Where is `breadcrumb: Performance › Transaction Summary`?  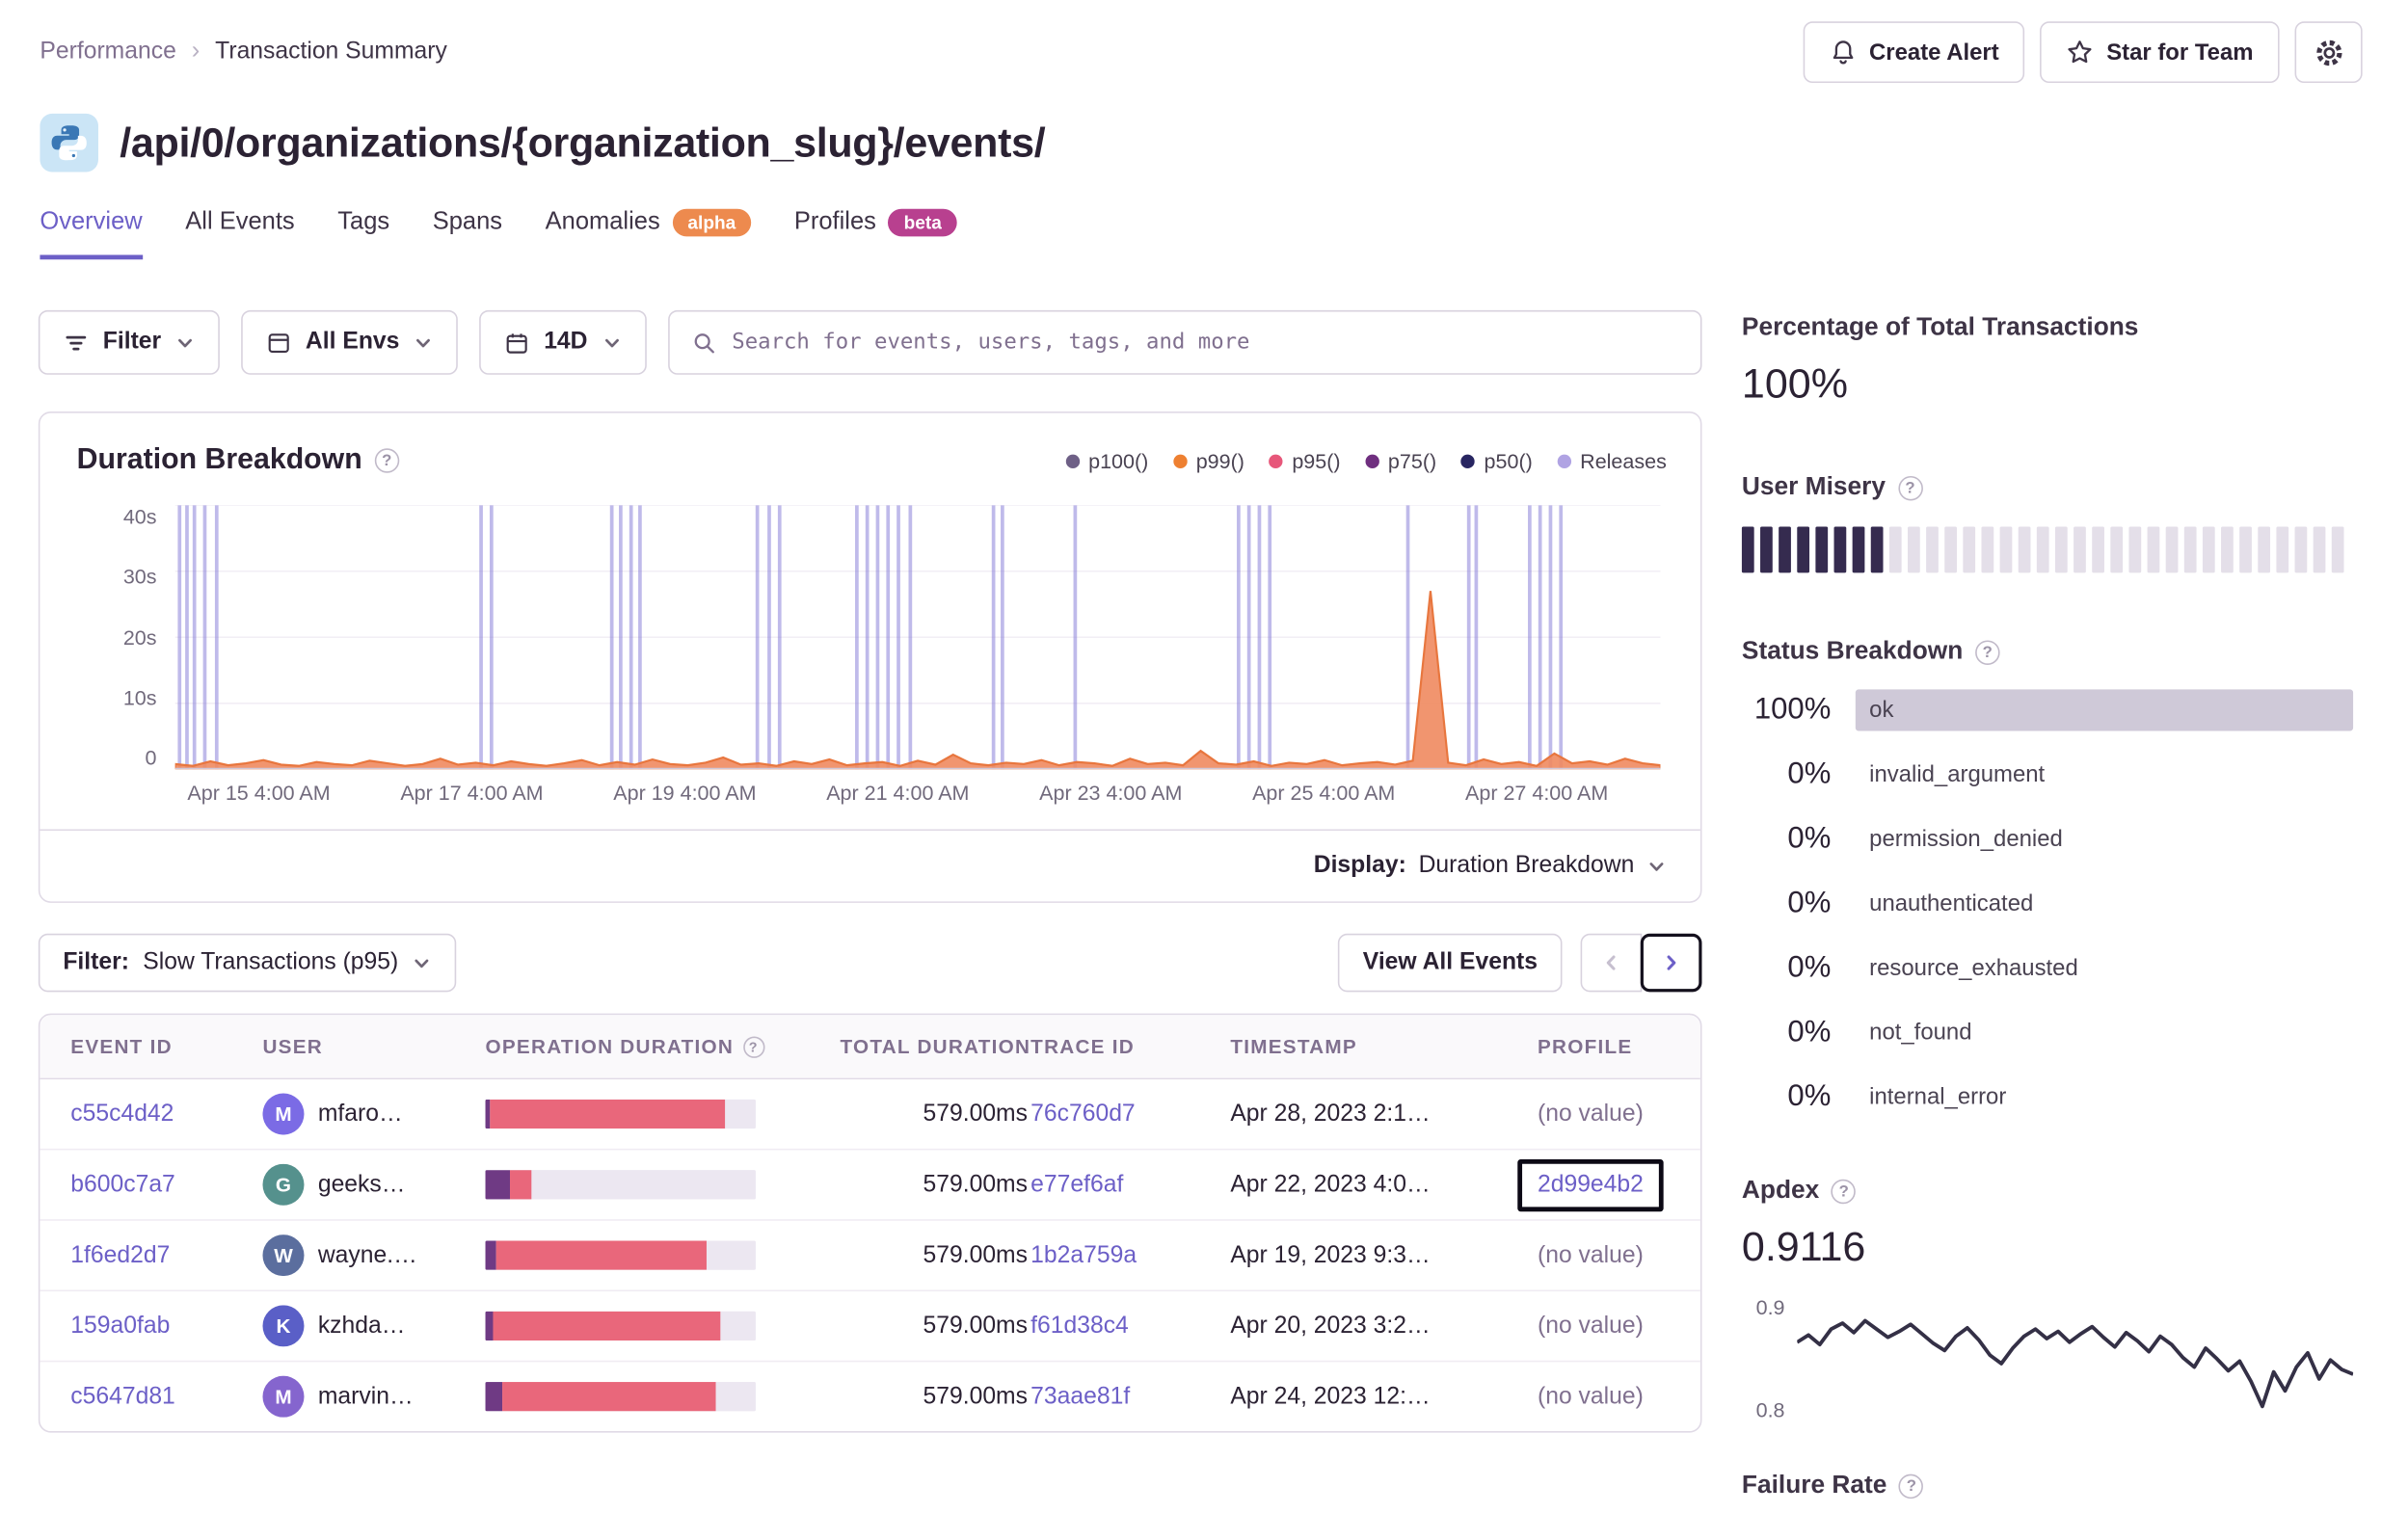
breadcrumb: Performance › Transaction Summary is located at coordinates (243, 52).